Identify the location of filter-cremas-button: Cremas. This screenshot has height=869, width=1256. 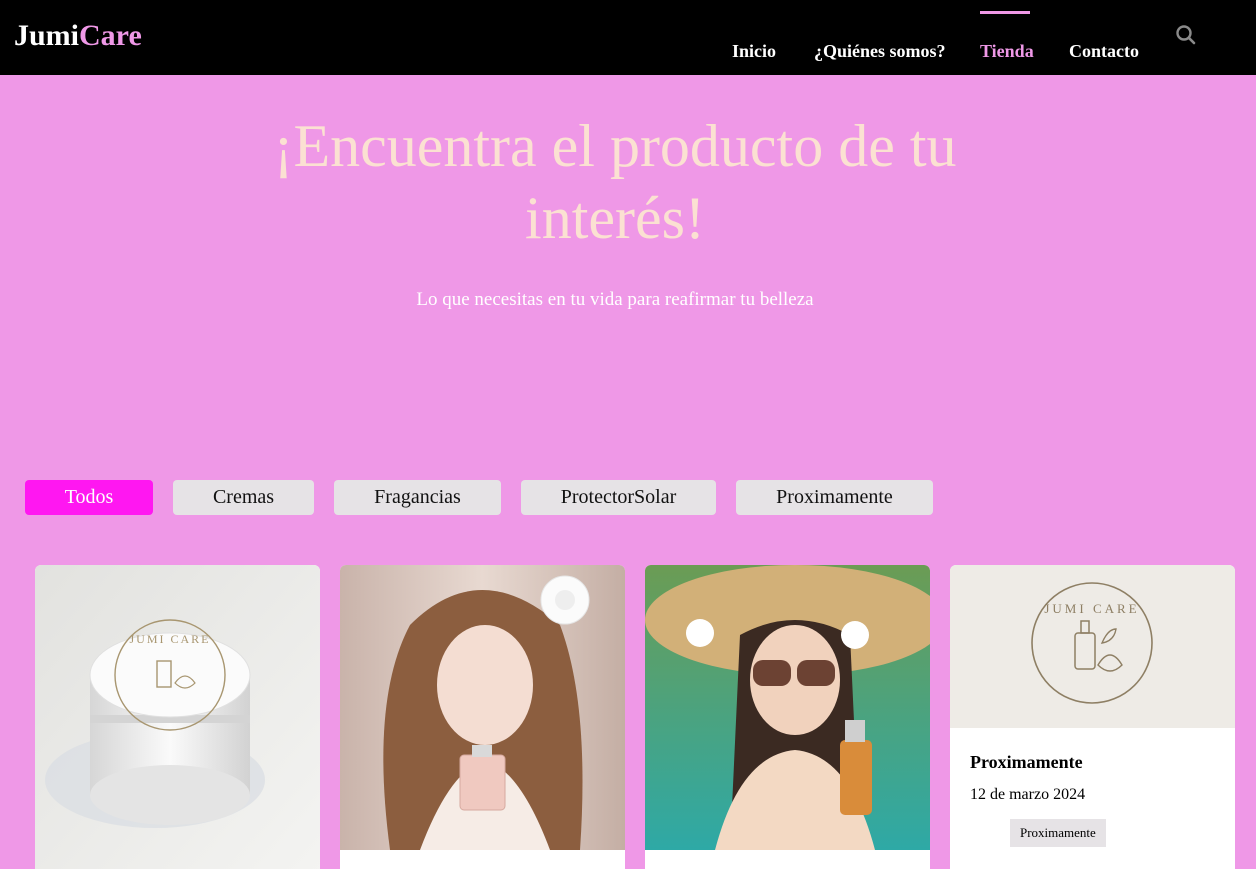
(243, 497).